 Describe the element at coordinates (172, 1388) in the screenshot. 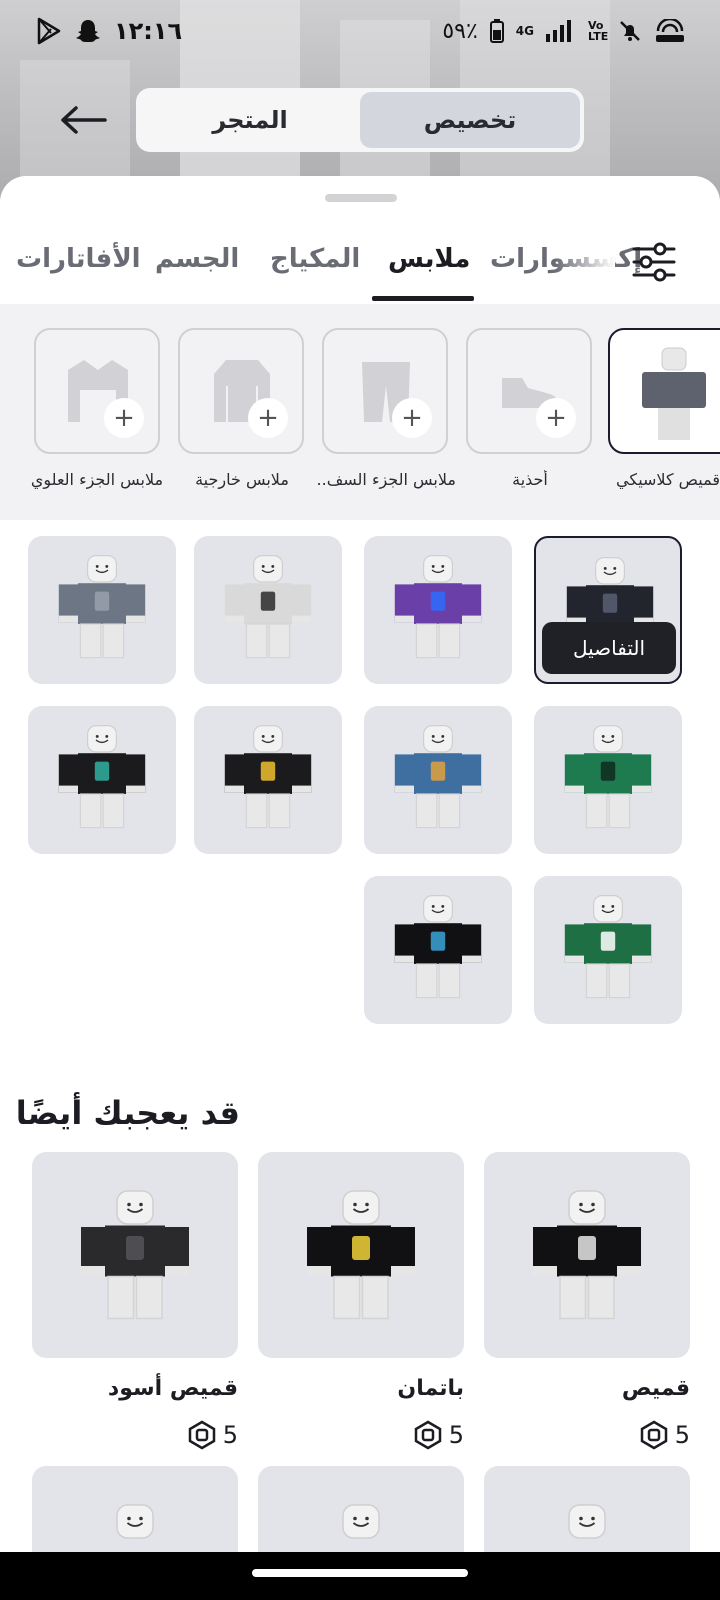

I see `recommended-item-name: قميص أسود` at that location.